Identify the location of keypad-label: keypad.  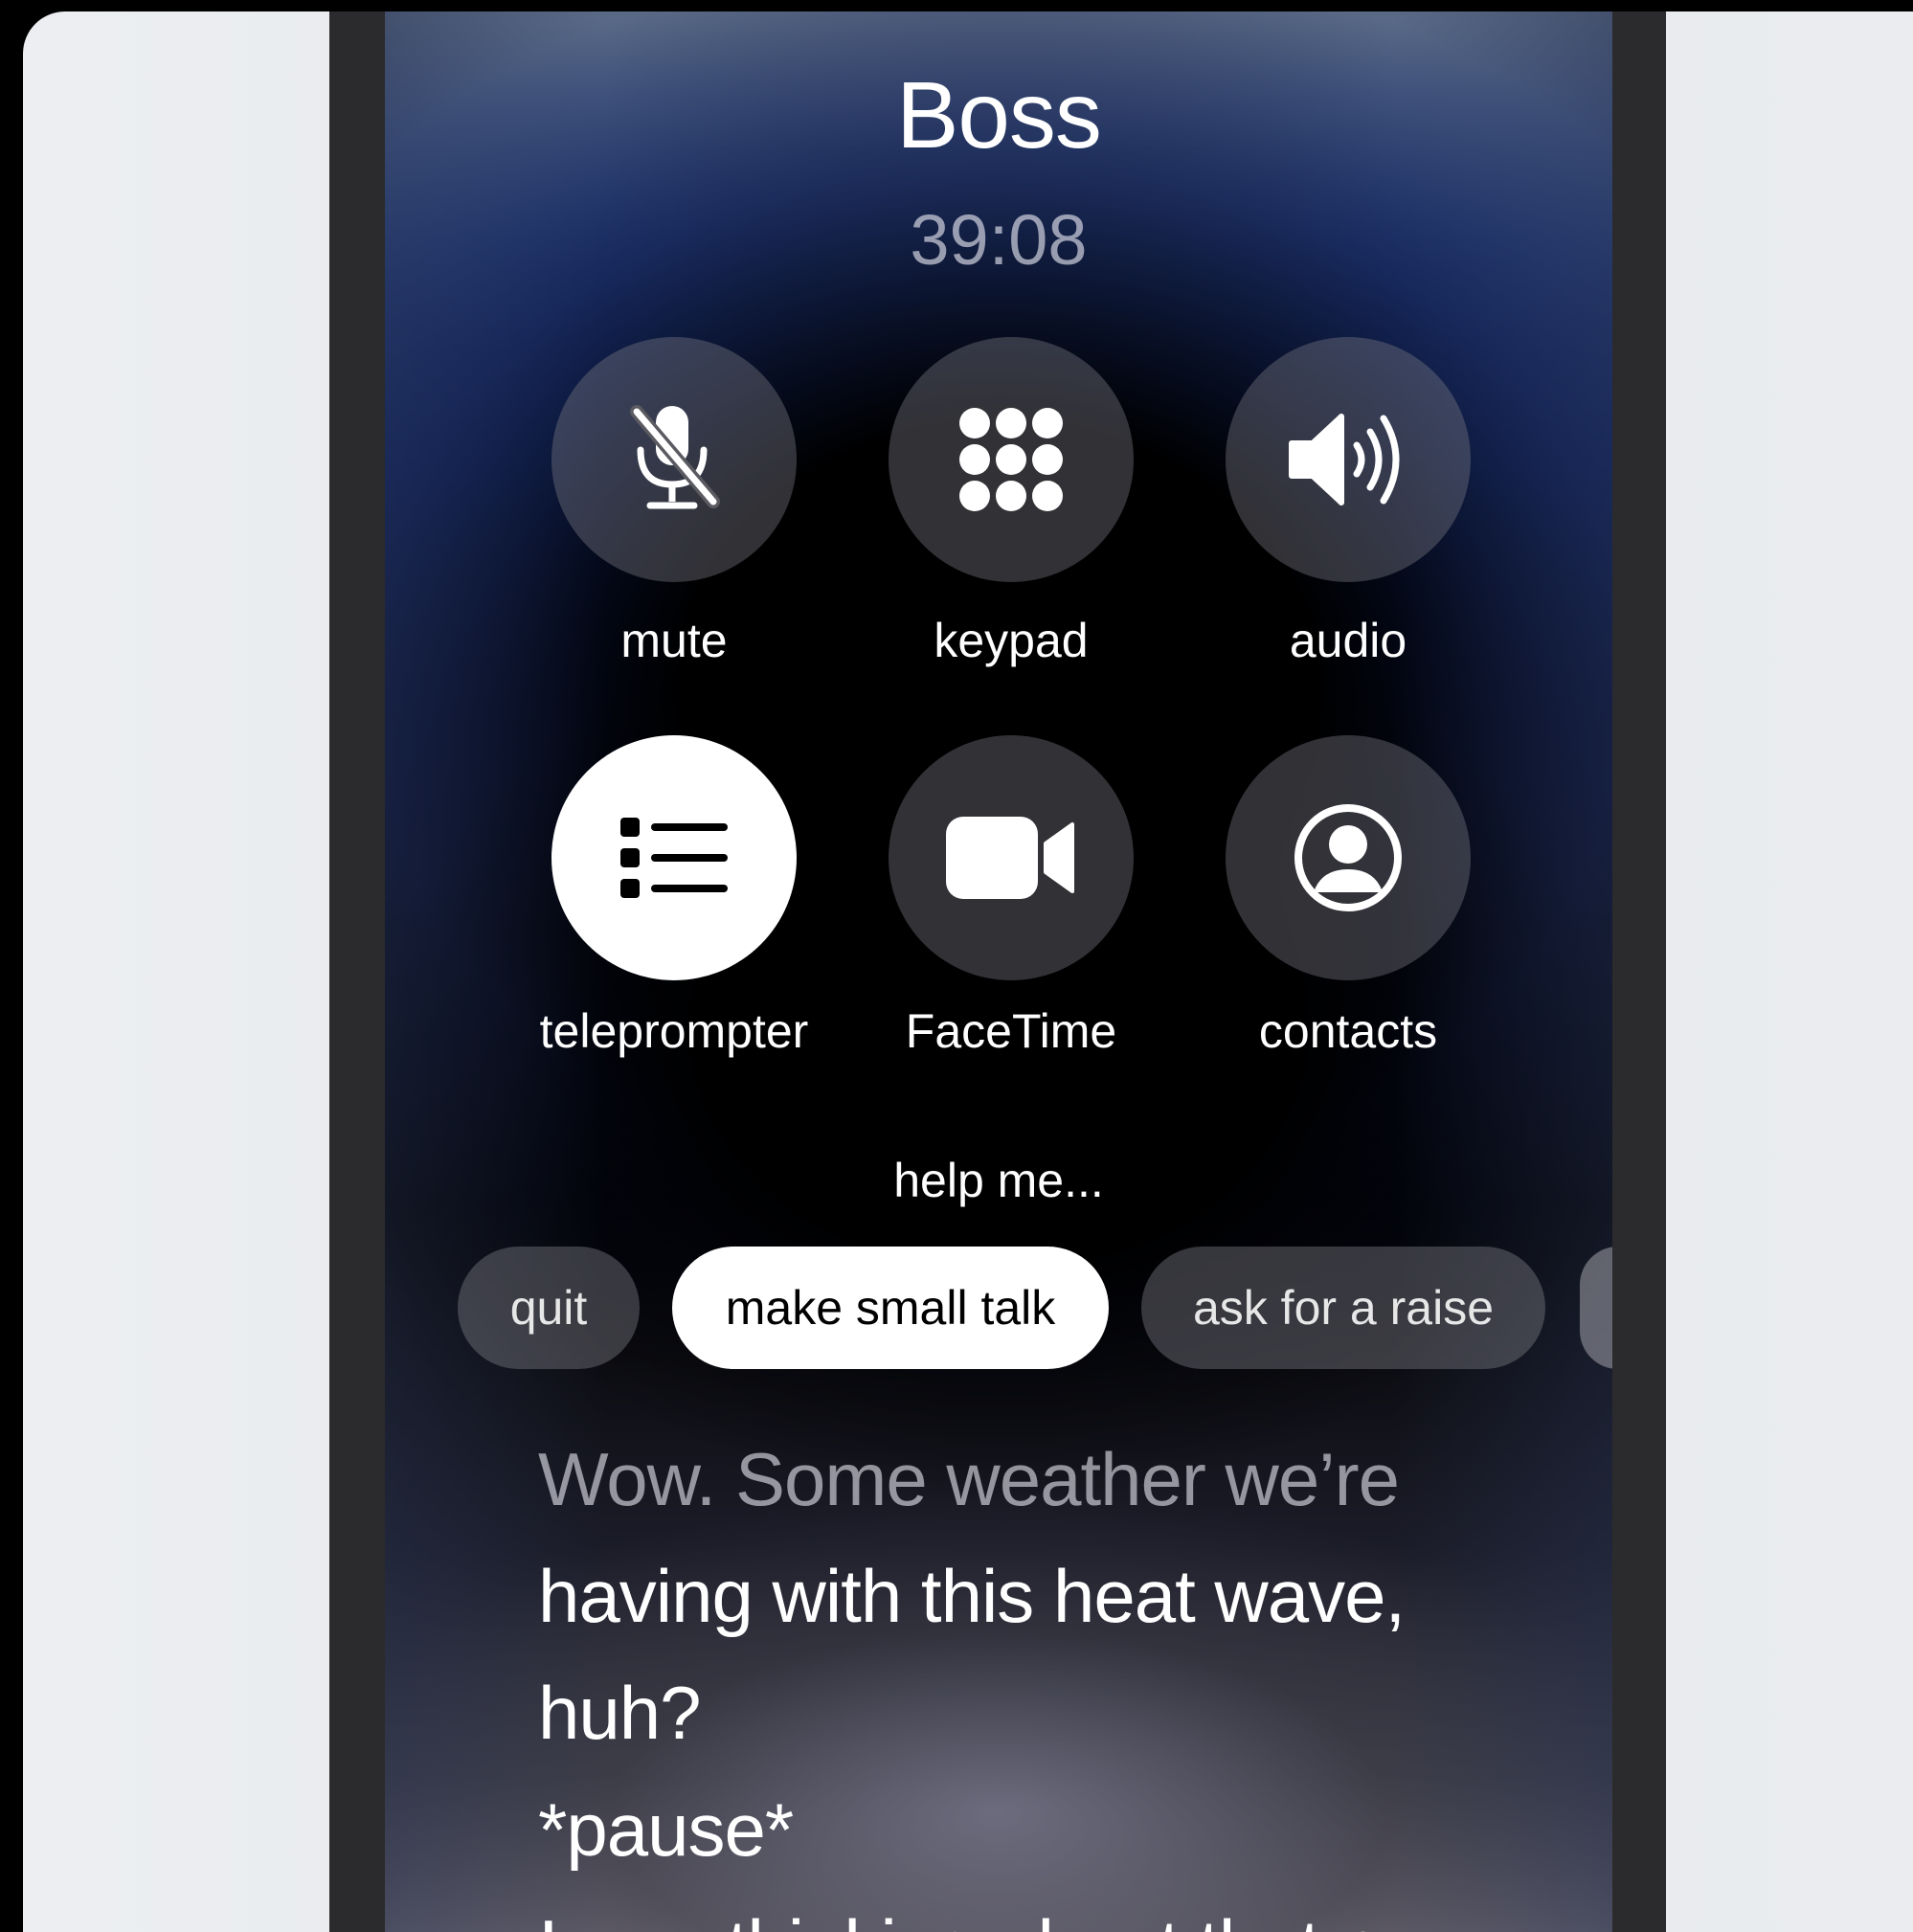
(1012, 641).